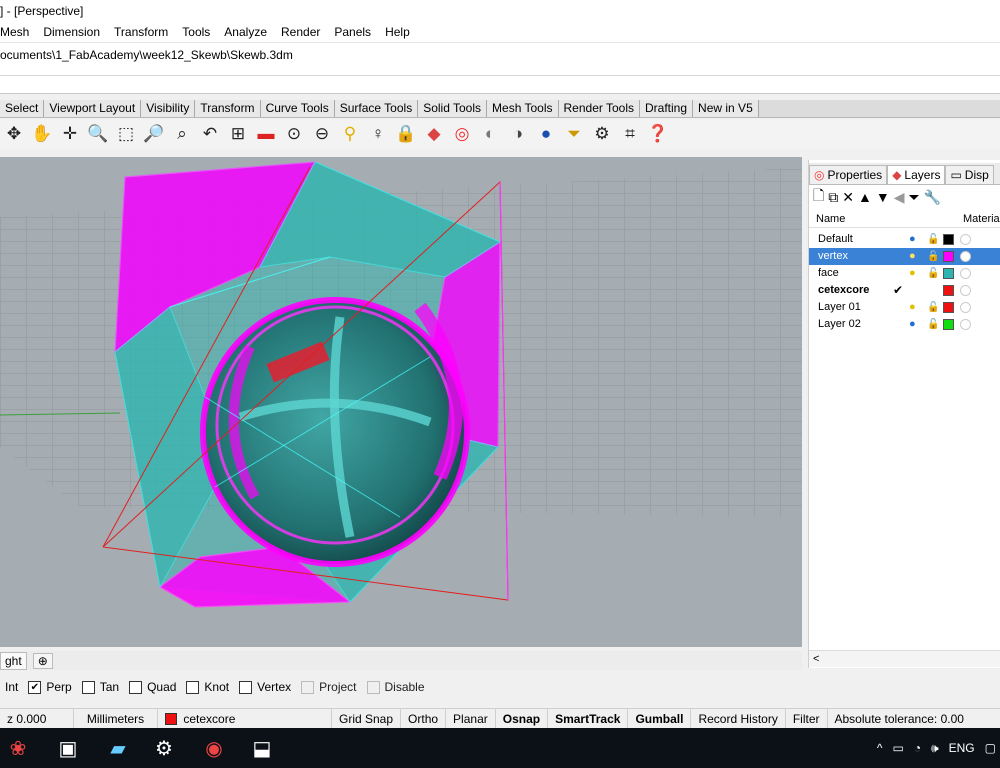 The image size is (1000, 768). What do you see at coordinates (18, 748) in the screenshot?
I see `app-icon: ❀` at bounding box center [18, 748].